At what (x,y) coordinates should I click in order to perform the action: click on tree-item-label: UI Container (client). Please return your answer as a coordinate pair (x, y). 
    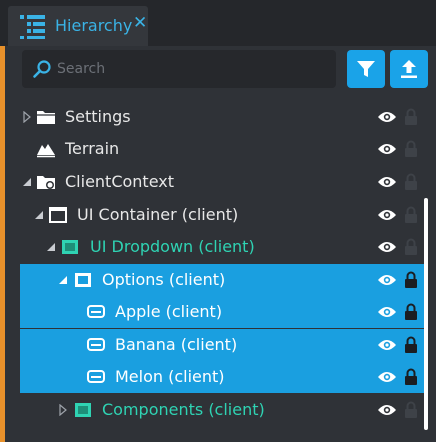
    Looking at the image, I should click on (158, 214).